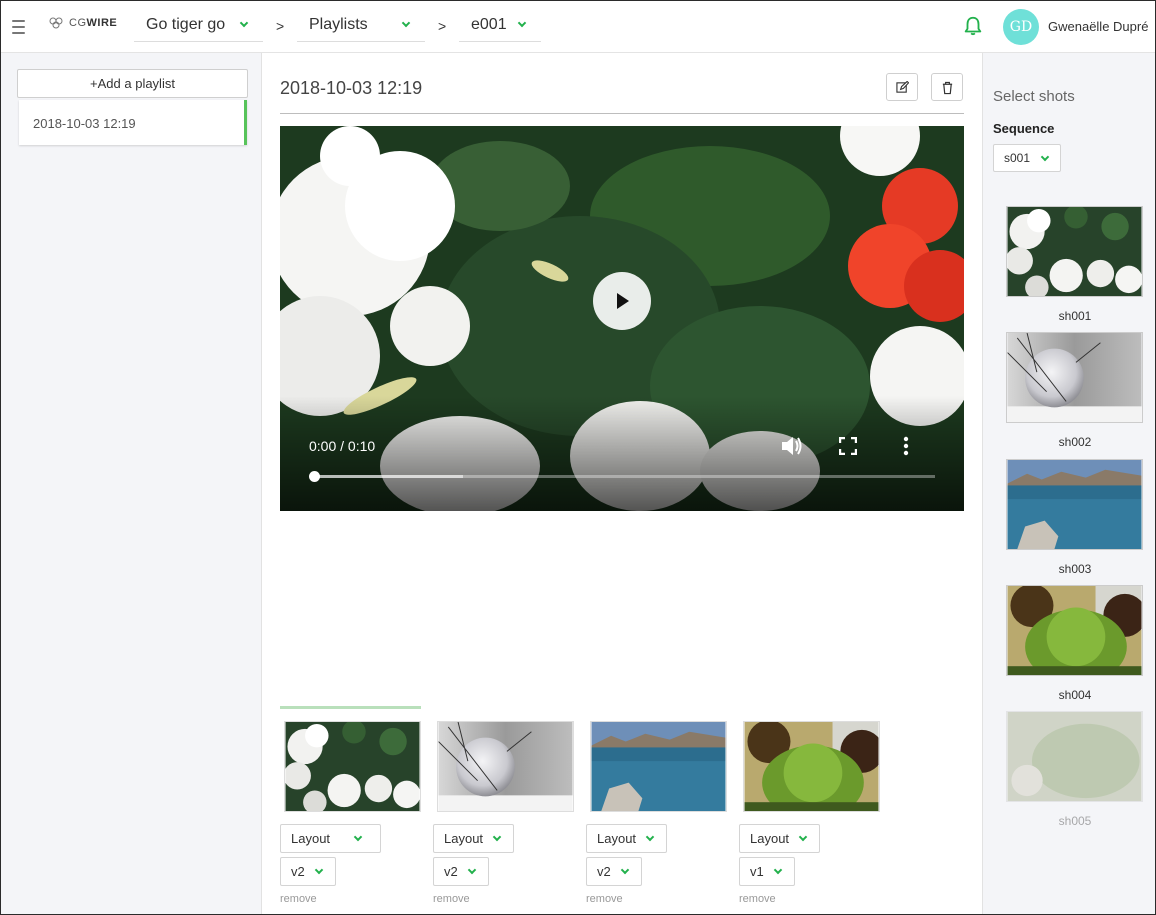 The height and width of the screenshot is (915, 1156). What do you see at coordinates (389, 476) in the screenshot?
I see `buffer-fill` at bounding box center [389, 476].